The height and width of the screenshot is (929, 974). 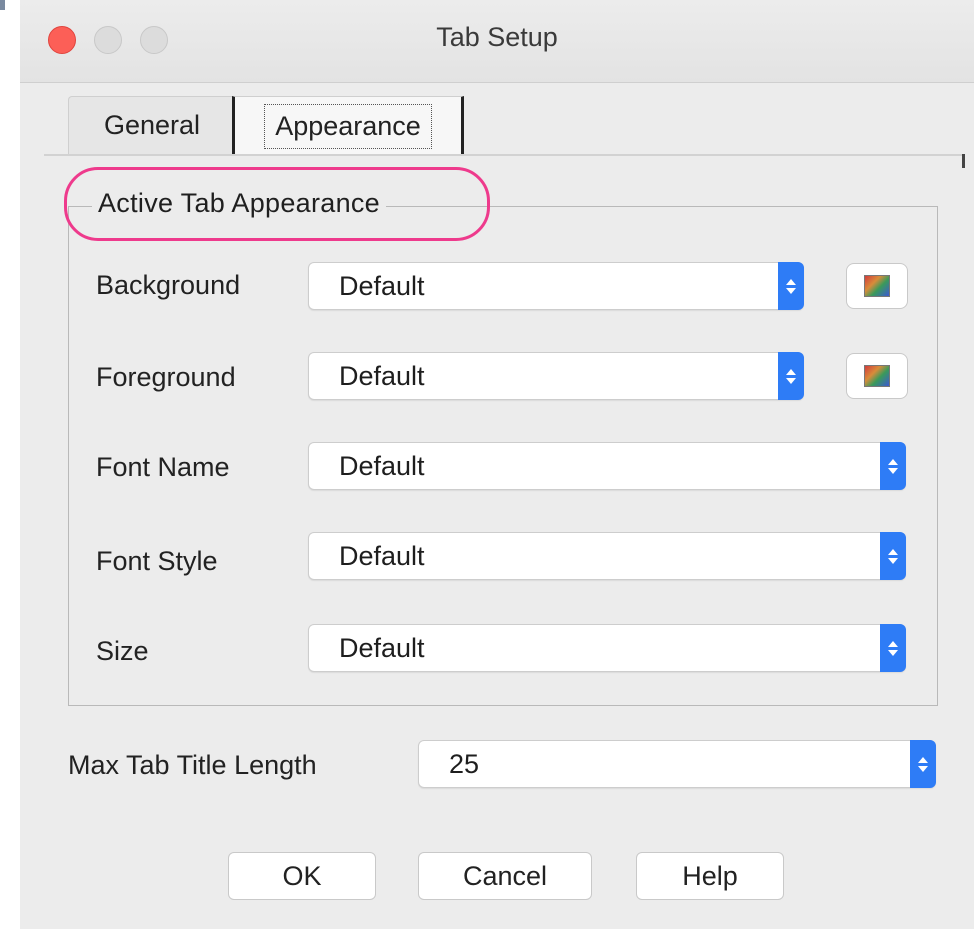 I want to click on tab-strip-divider, so click(x=504, y=155).